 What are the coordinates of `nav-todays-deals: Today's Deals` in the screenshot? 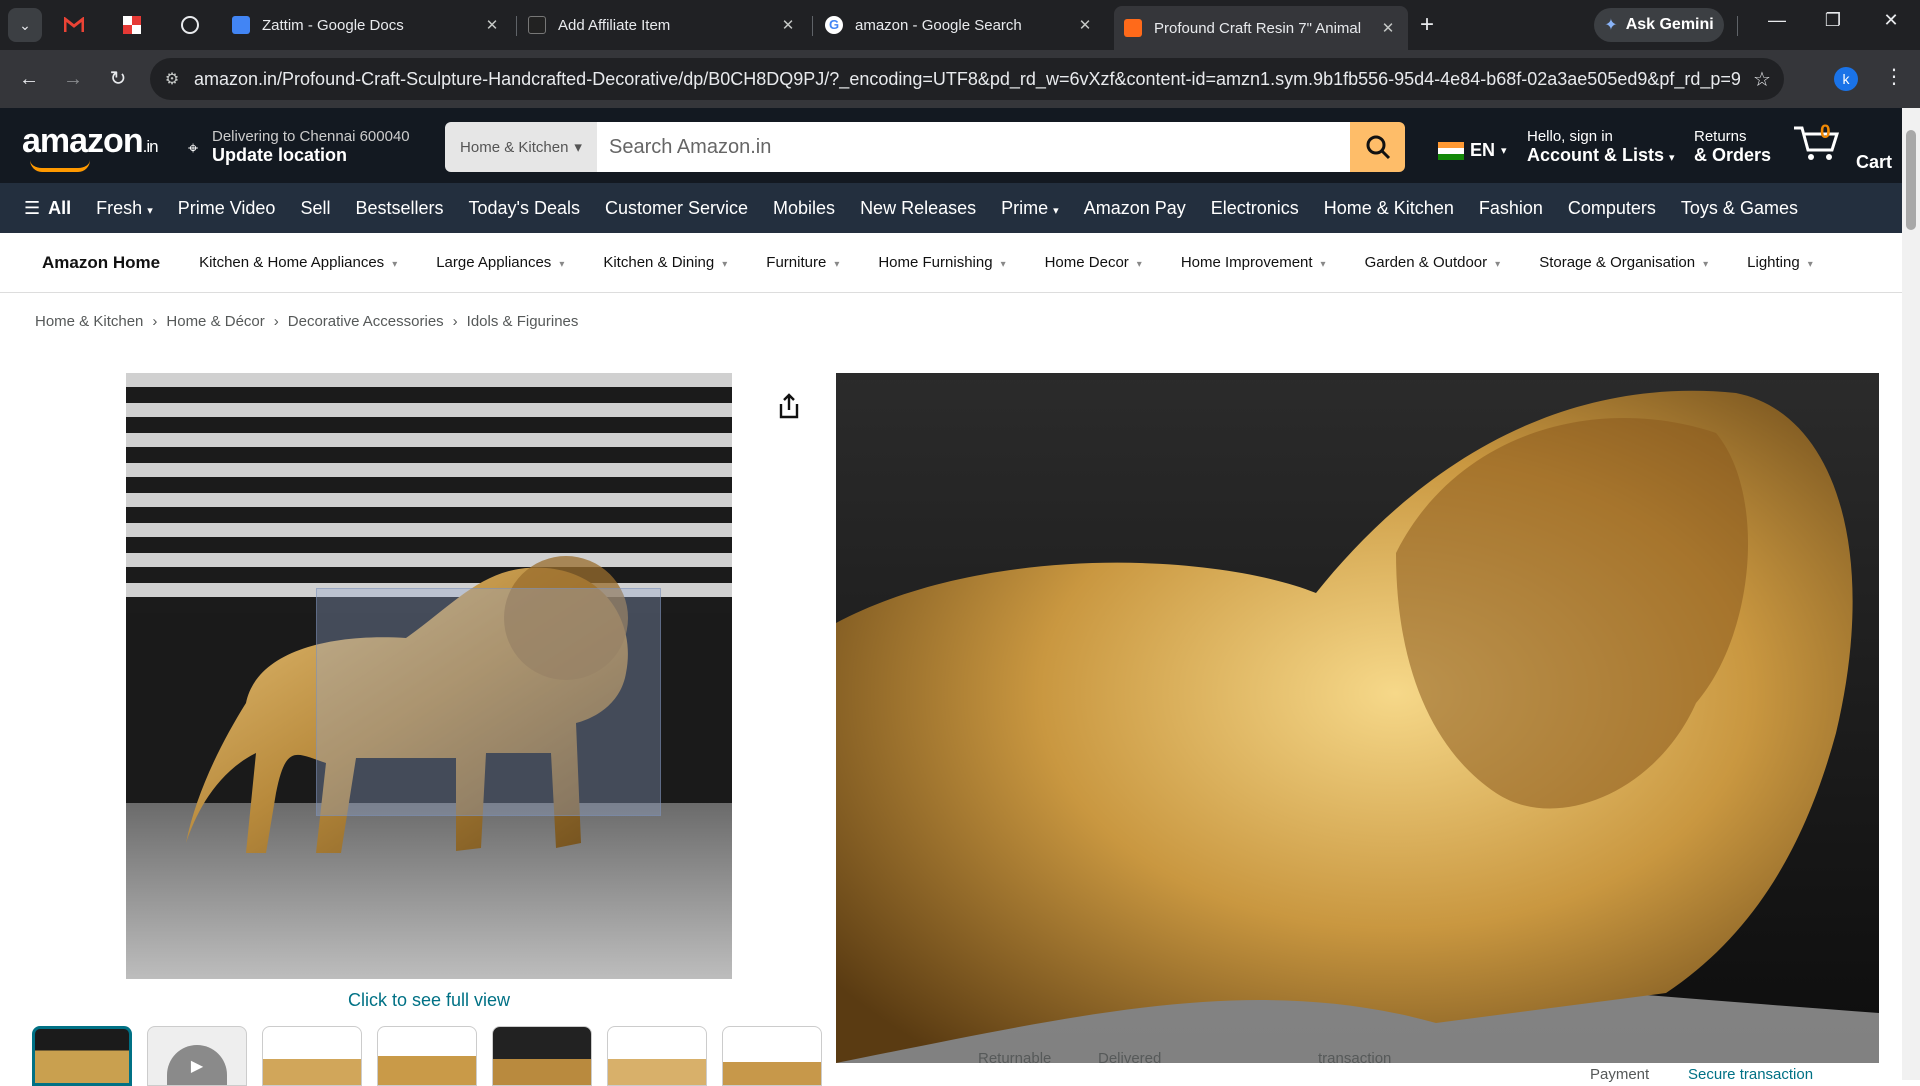 It's located at (524, 208).